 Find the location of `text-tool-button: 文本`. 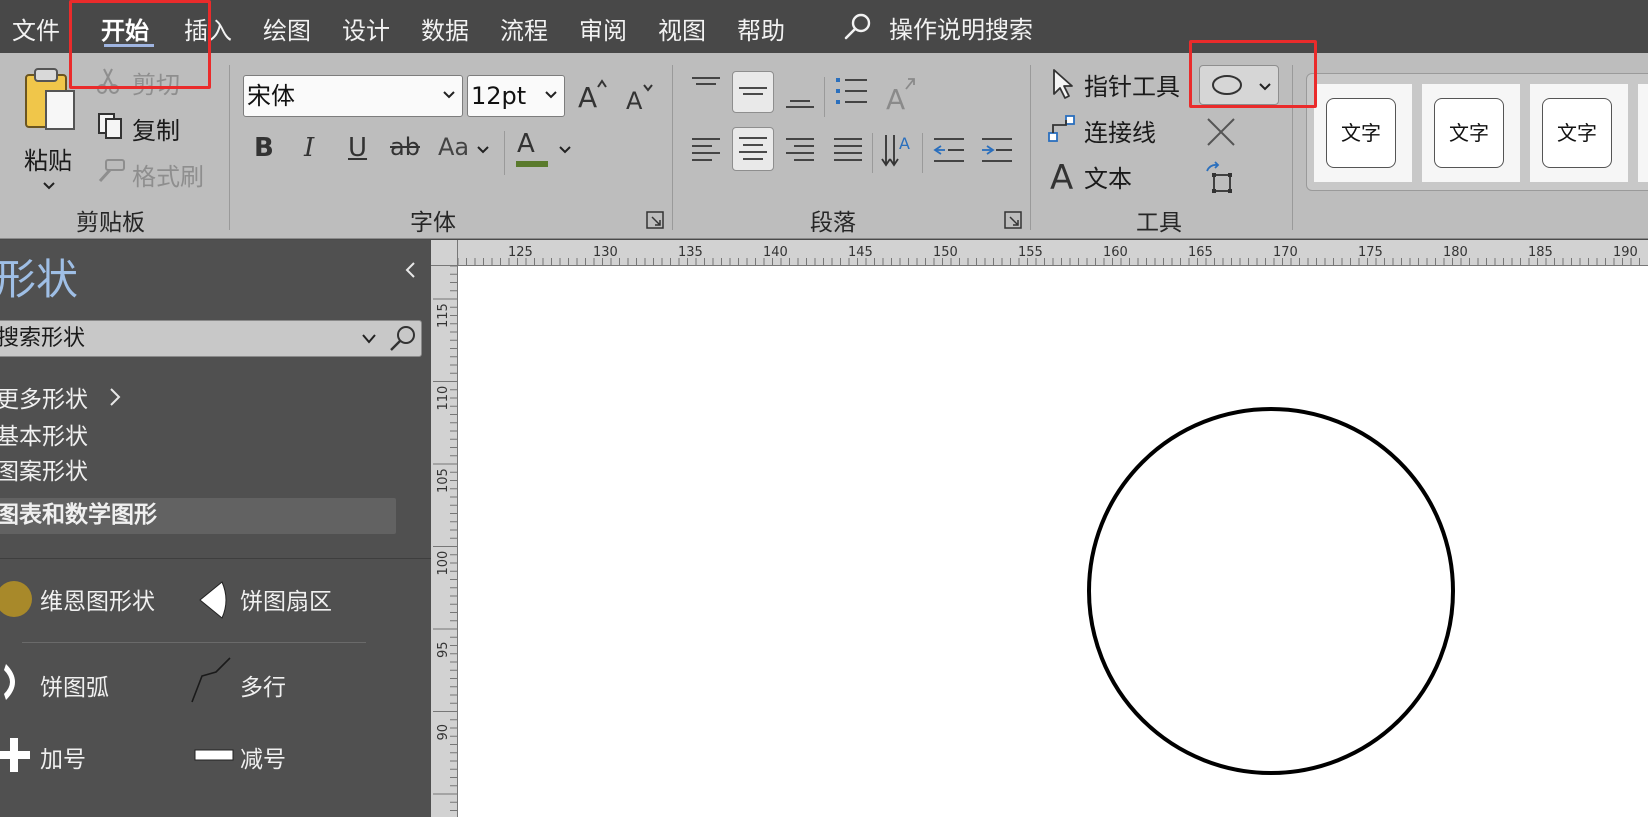

text-tool-button: 文本 is located at coordinates (1108, 176).